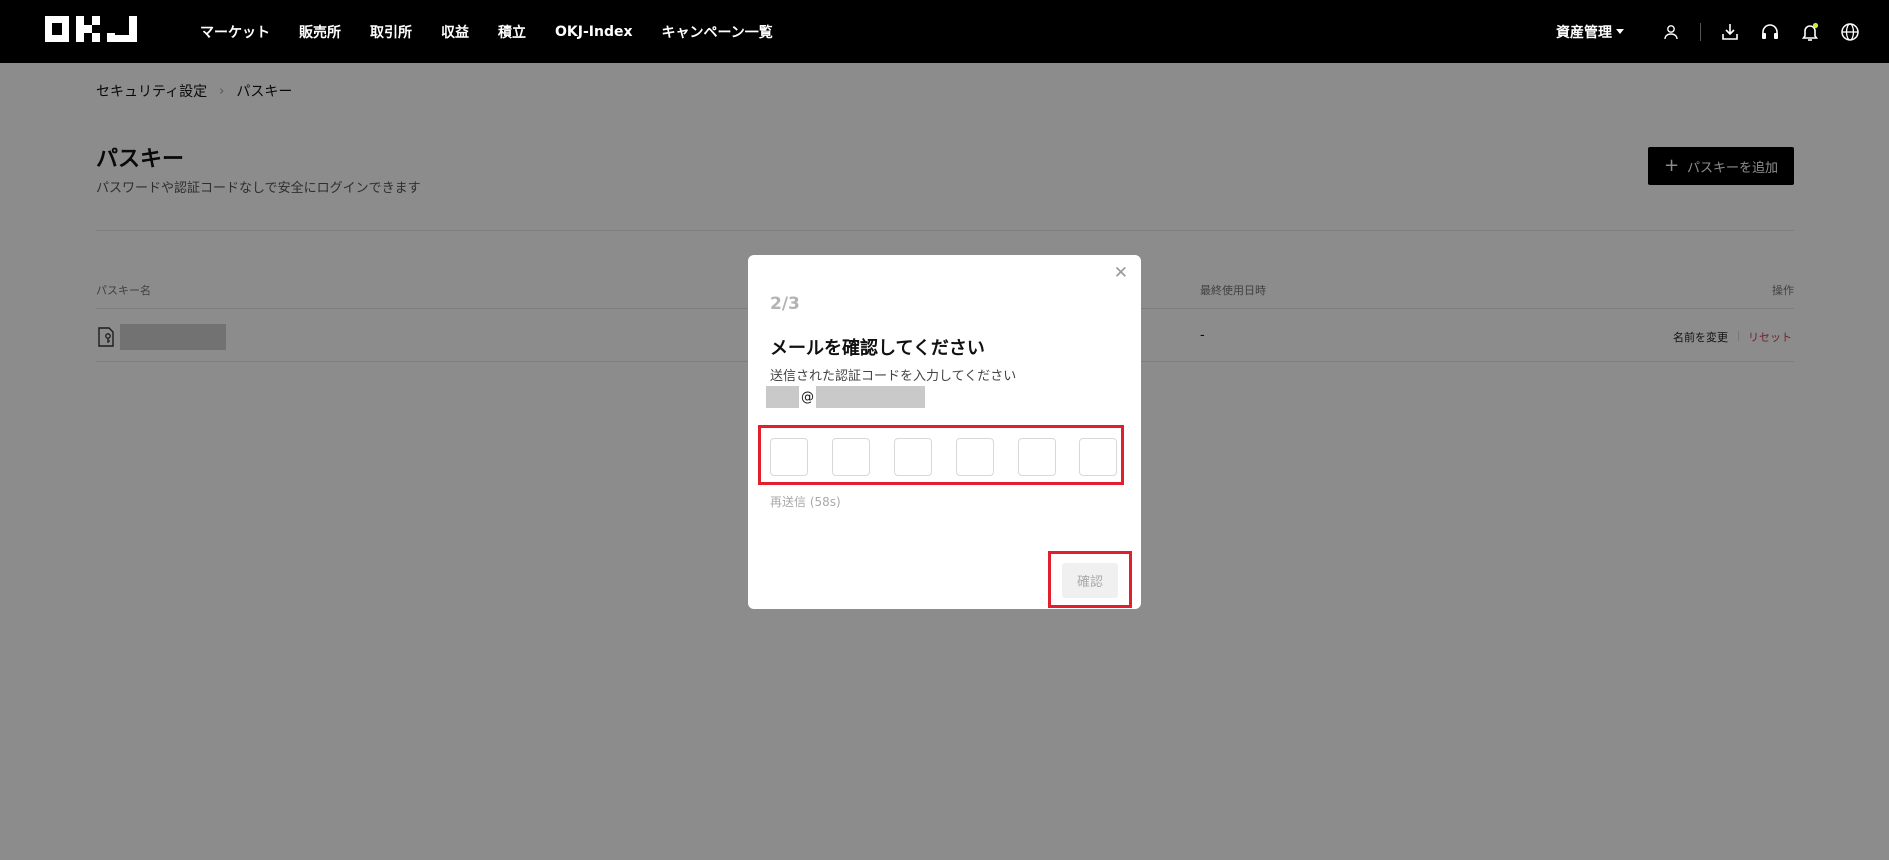 This screenshot has height=860, width=1889. What do you see at coordinates (1620, 31) in the screenshot?
I see `chevron-down-icon` at bounding box center [1620, 31].